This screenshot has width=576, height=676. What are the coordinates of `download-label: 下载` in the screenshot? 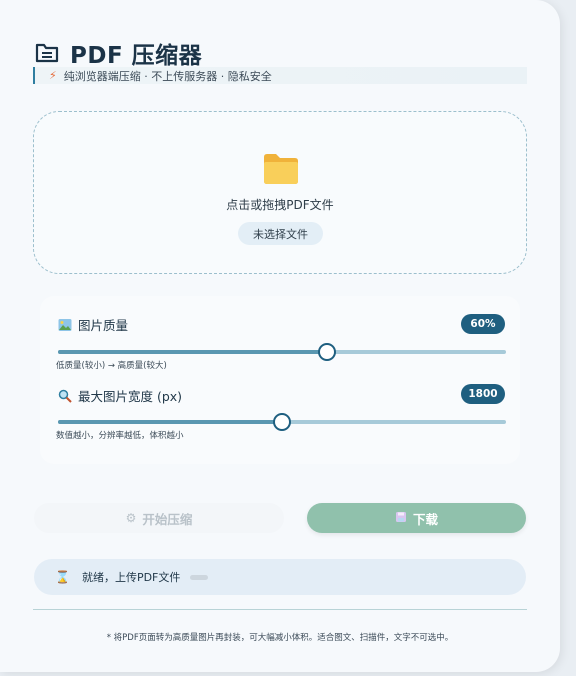 It's located at (425, 519).